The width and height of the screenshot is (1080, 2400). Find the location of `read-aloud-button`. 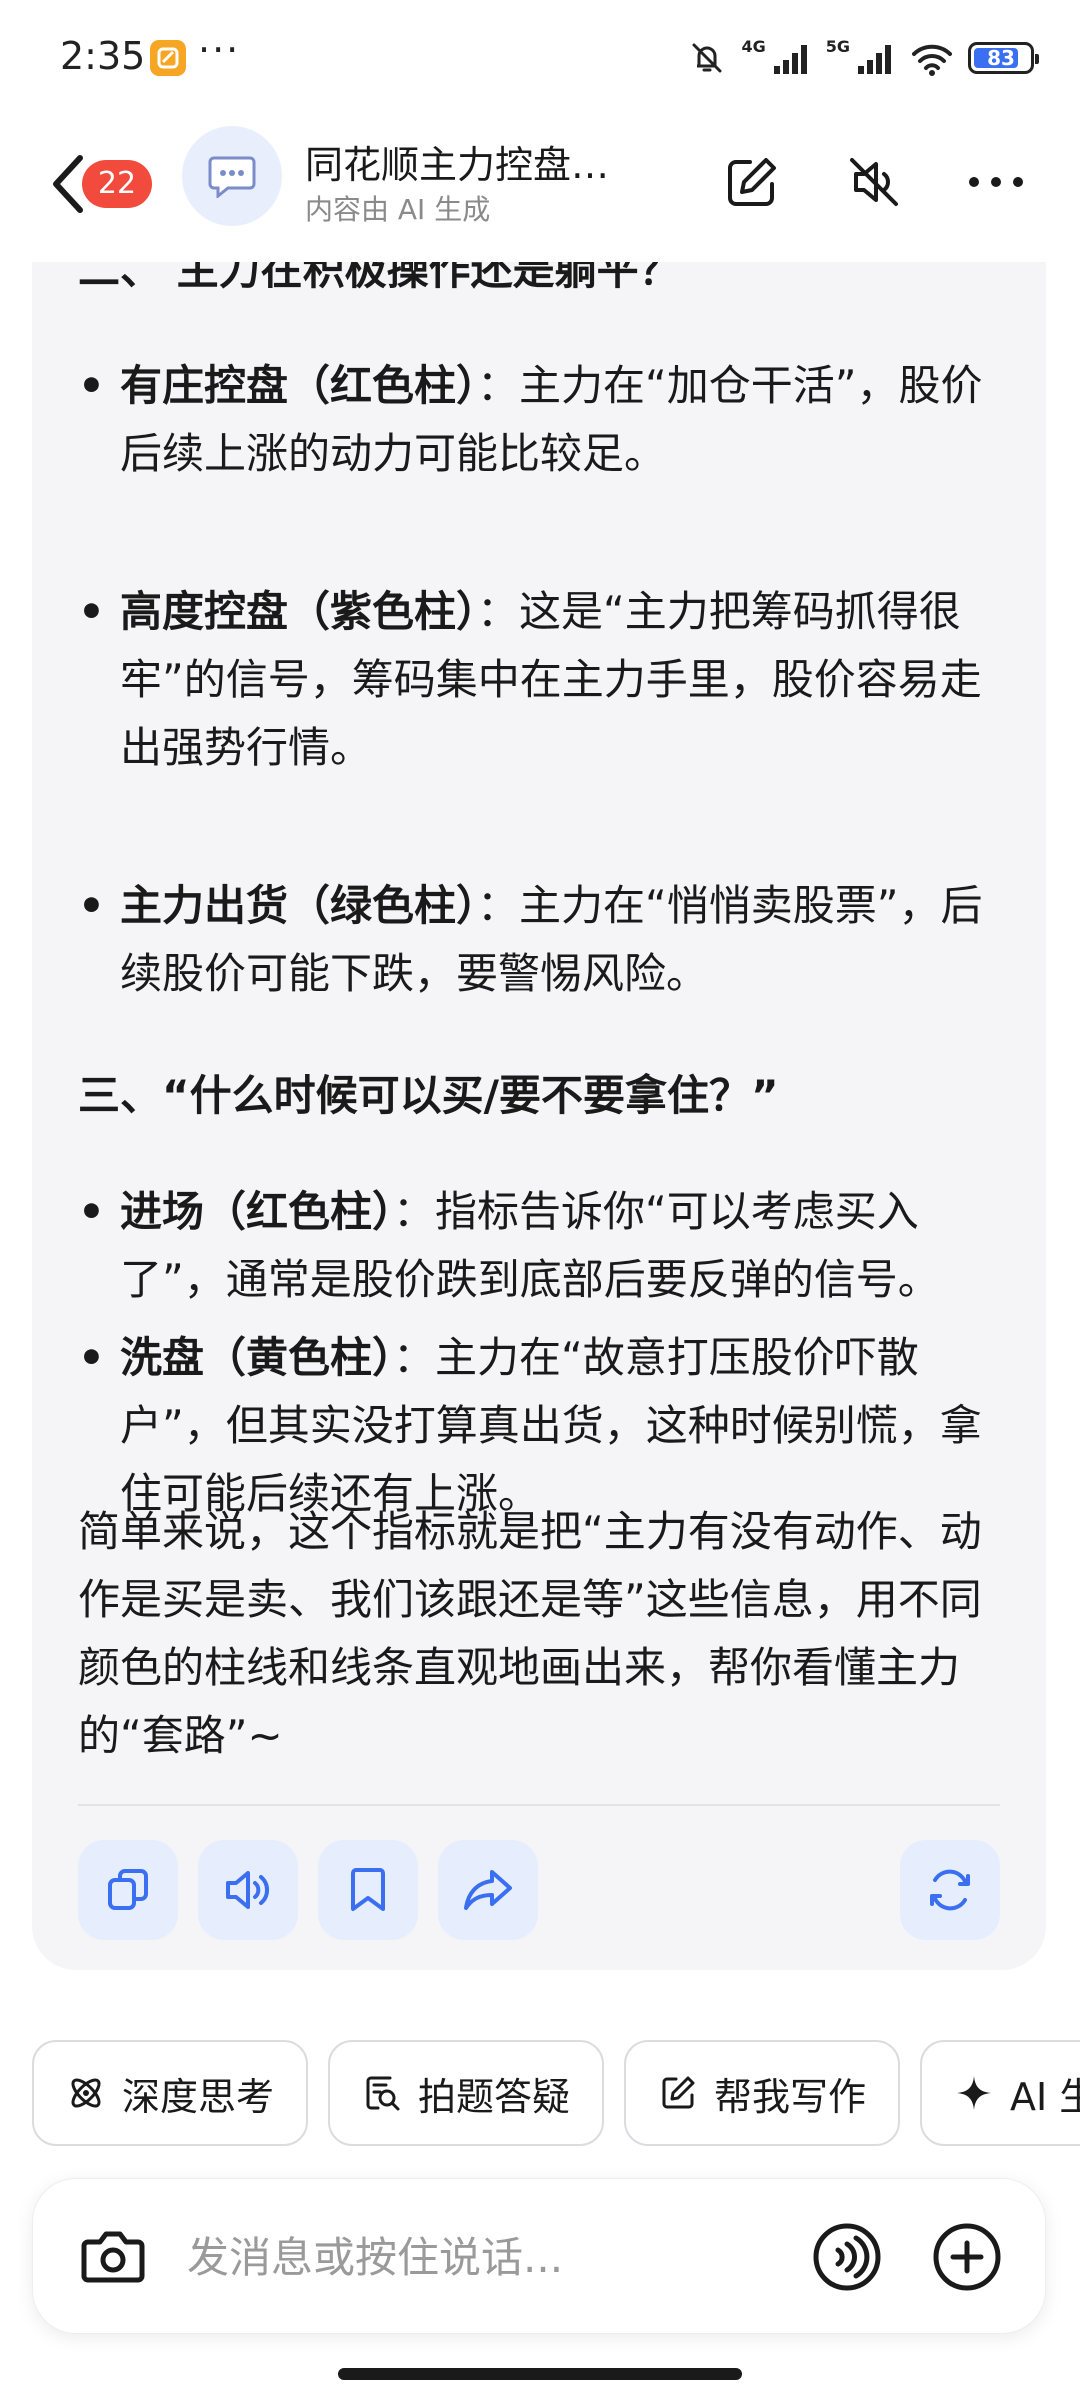

read-aloud-button is located at coordinates (248, 1890).